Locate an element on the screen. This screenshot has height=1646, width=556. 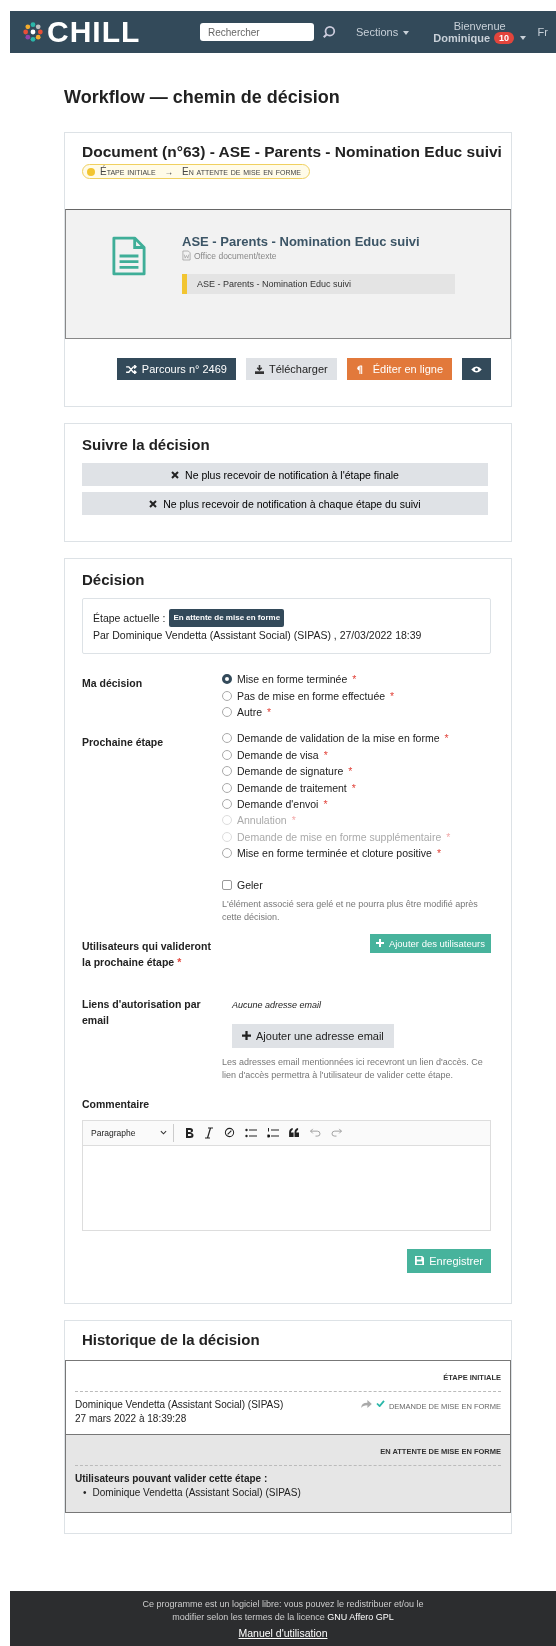
document-title: Document (n°63) - ASE - Parents - Nomination Educ suivi is located at coordinates (292, 152).